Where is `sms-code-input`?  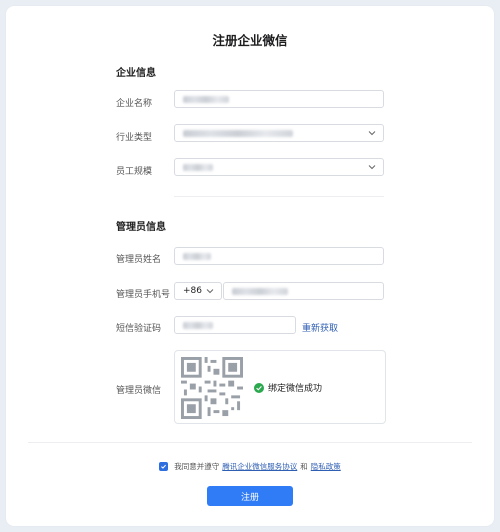 sms-code-input is located at coordinates (235, 325).